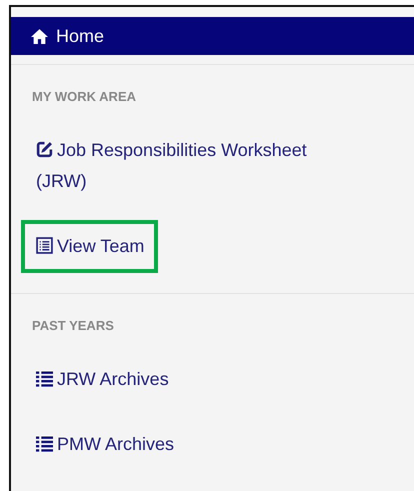 This screenshot has height=491, width=414. What do you see at coordinates (84, 96) in the screenshot?
I see `section-heading: MY WORK AREA` at bounding box center [84, 96].